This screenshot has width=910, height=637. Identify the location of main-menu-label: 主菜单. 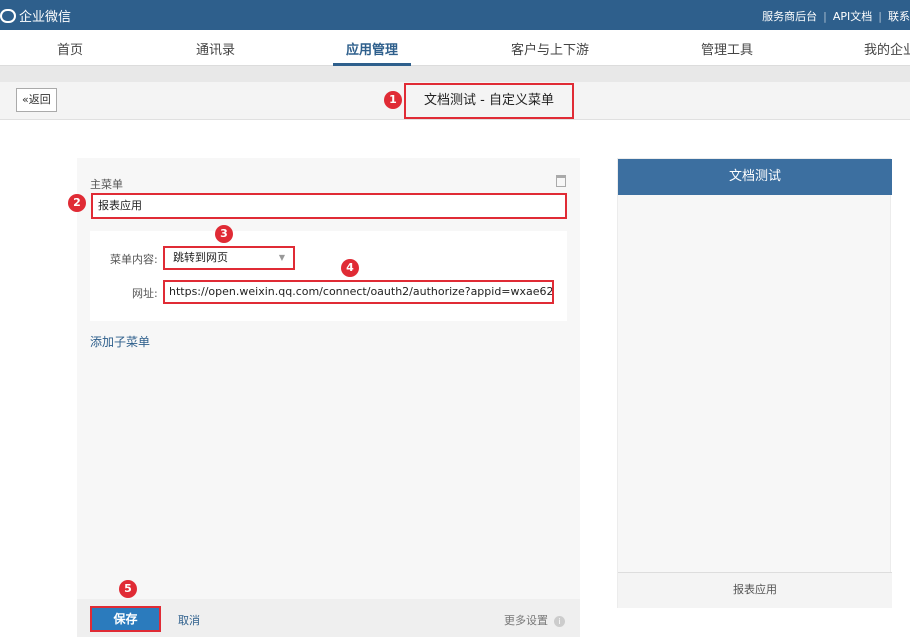
(106, 184).